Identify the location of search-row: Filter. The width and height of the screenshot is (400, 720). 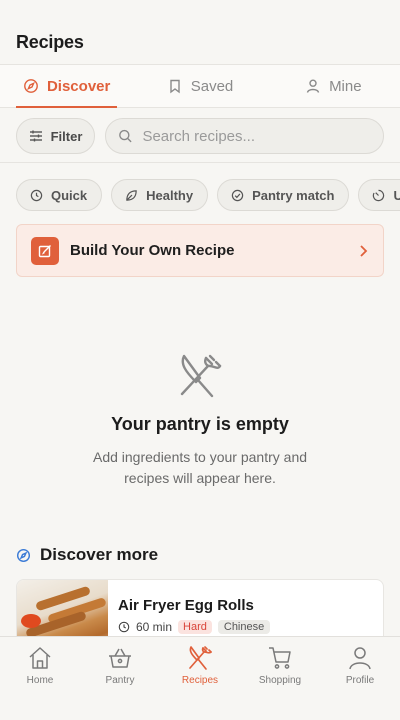
(200, 136).